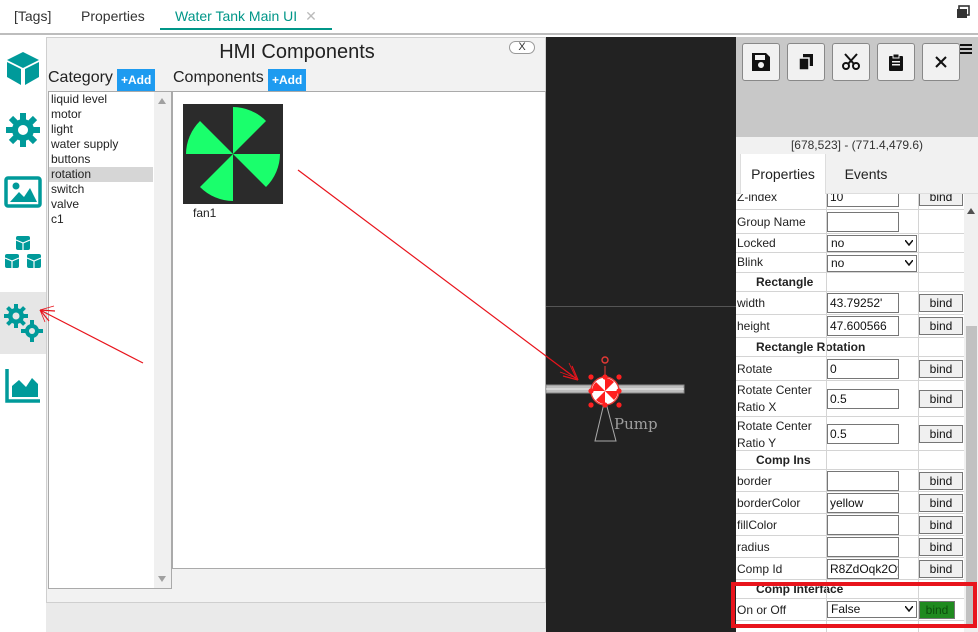 The height and width of the screenshot is (632, 978). I want to click on icon-rail, so click(23, 334).